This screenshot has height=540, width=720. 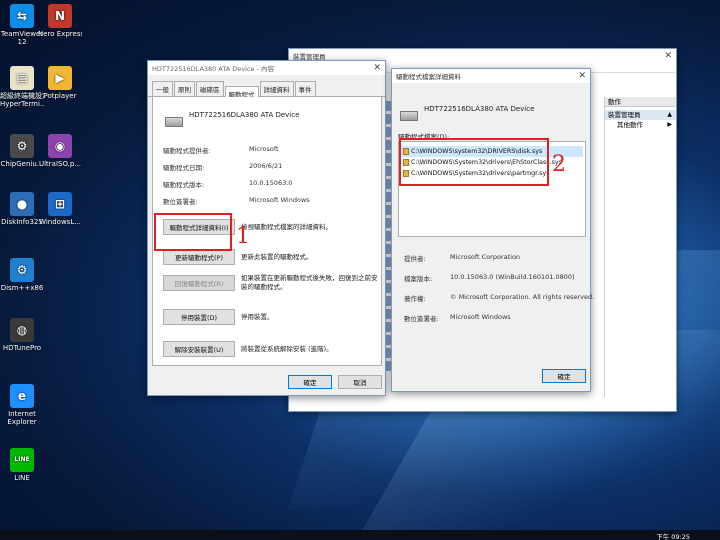 I want to click on driver-info-label: 驅動程式日期:, so click(x=184, y=168).